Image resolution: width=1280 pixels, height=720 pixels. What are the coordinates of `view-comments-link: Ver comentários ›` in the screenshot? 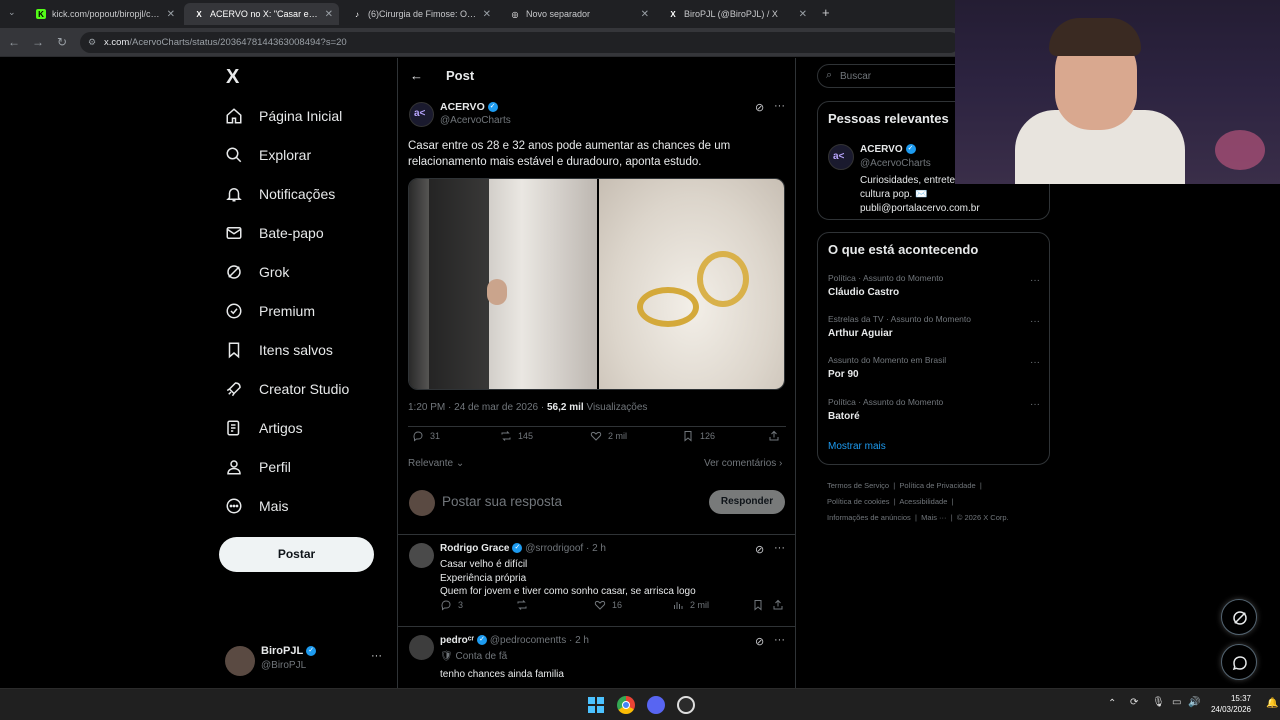 It's located at (743, 463).